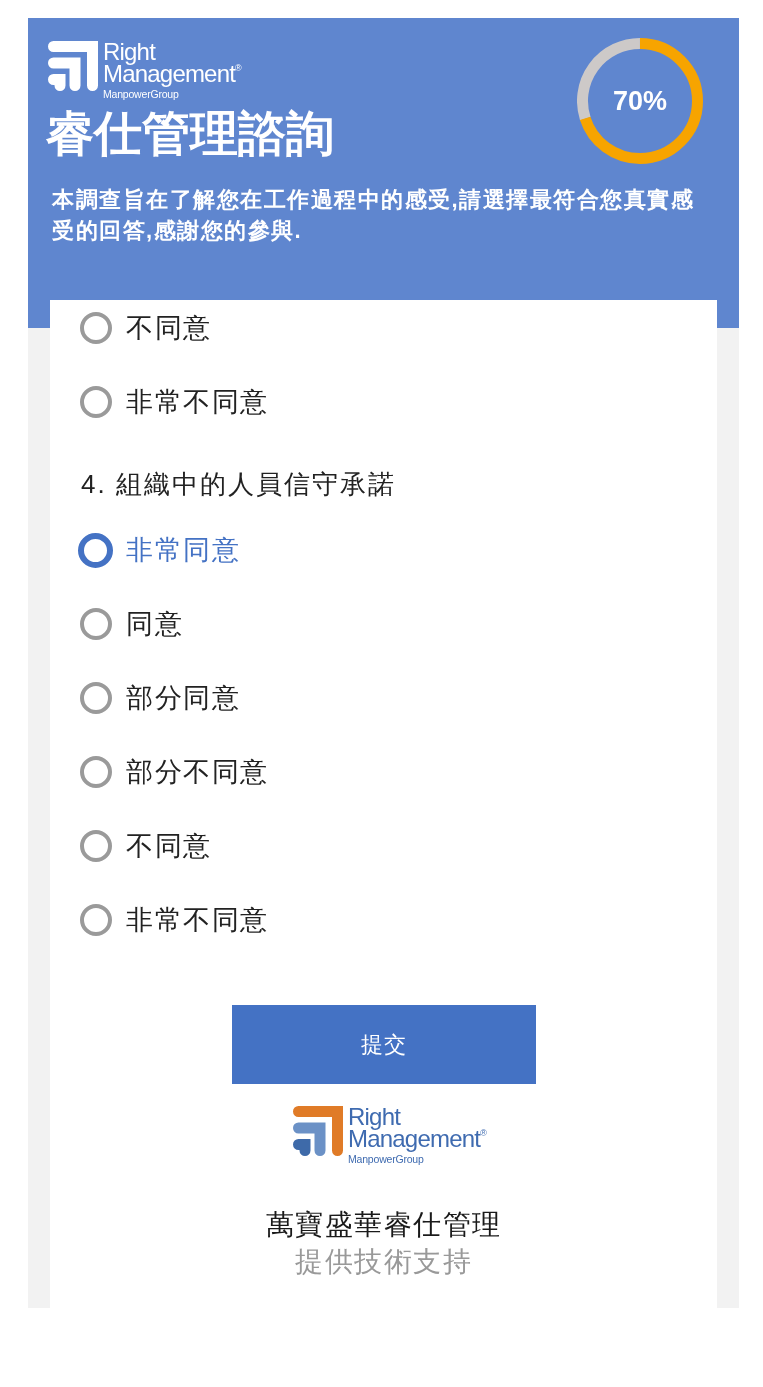 Image resolution: width=763 pixels, height=1387 pixels. Describe the element at coordinates (239, 484) in the screenshot. I see `question-text: 4. 組織中的人員信守承諾` at that location.